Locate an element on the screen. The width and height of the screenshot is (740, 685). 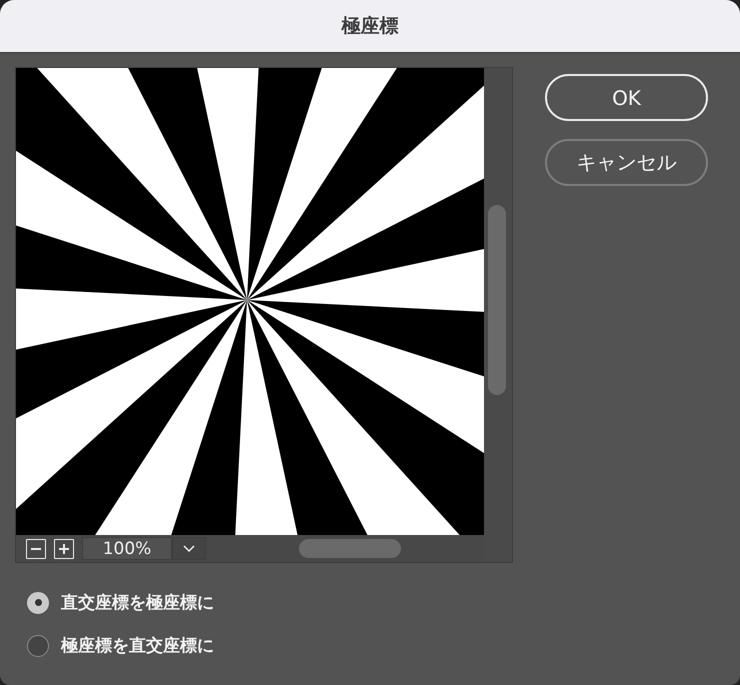
plus-icon is located at coordinates (64, 549).